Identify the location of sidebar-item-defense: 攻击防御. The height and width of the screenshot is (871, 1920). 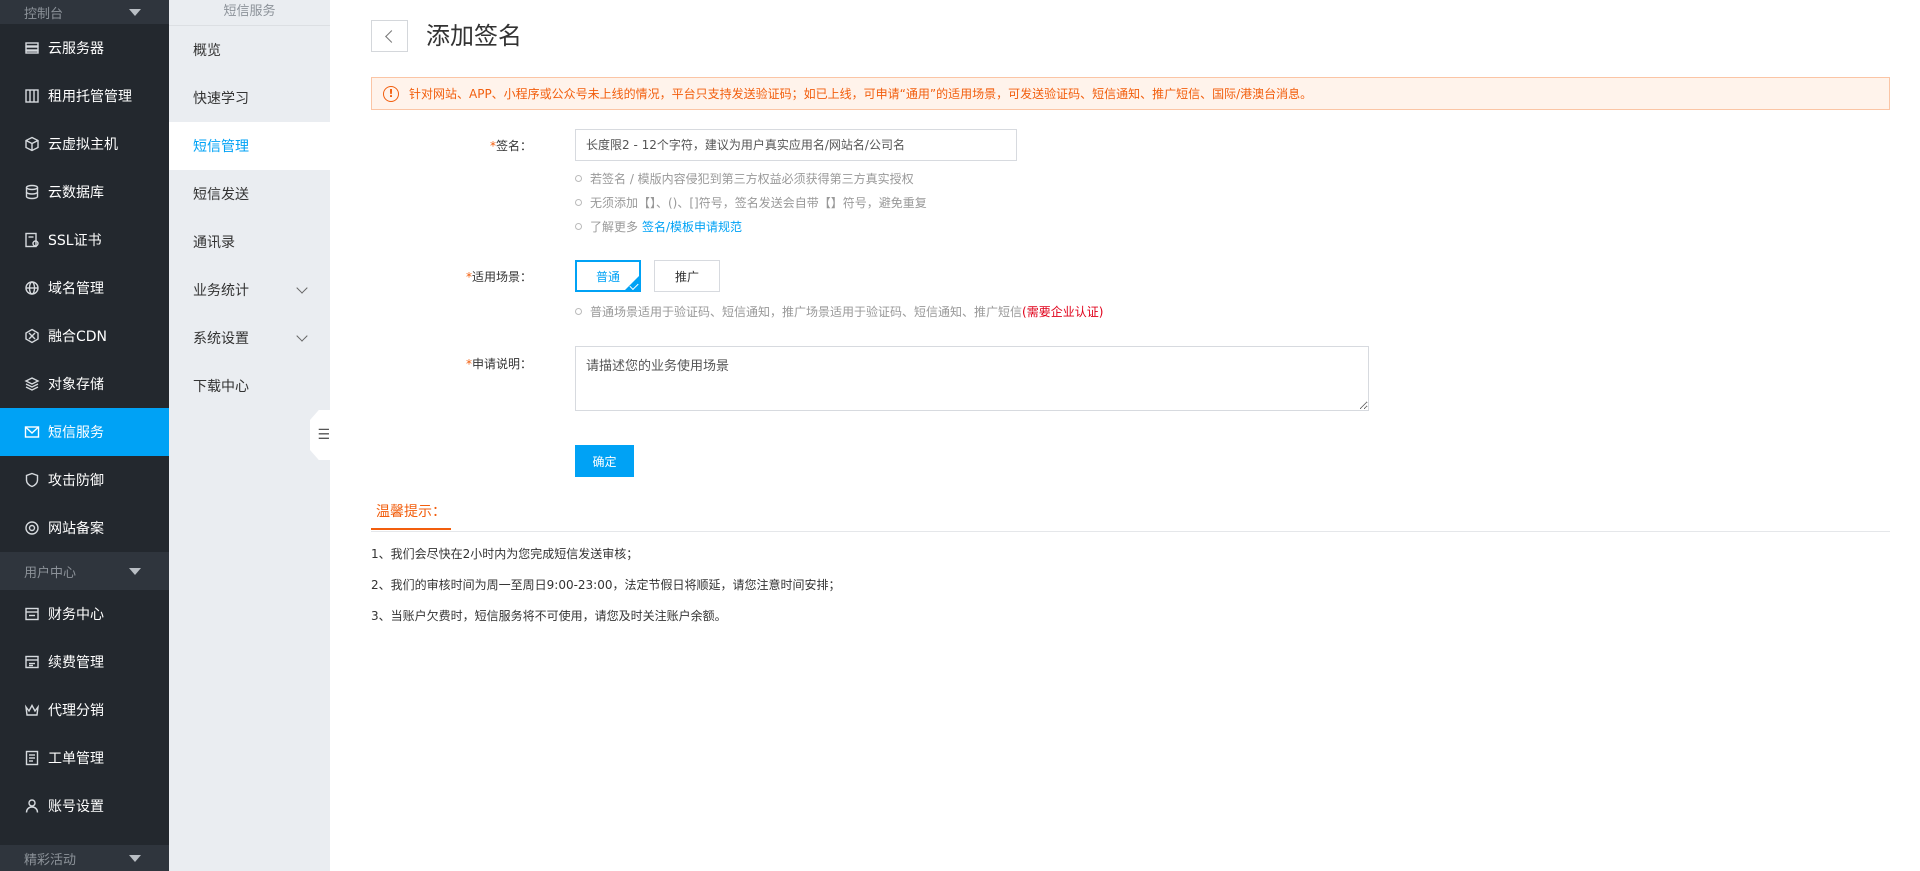
(84, 480).